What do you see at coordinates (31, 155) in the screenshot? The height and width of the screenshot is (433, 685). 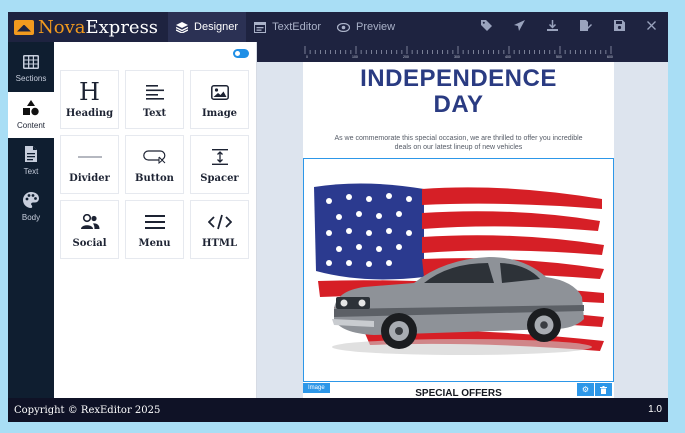 I see `file-icon` at bounding box center [31, 155].